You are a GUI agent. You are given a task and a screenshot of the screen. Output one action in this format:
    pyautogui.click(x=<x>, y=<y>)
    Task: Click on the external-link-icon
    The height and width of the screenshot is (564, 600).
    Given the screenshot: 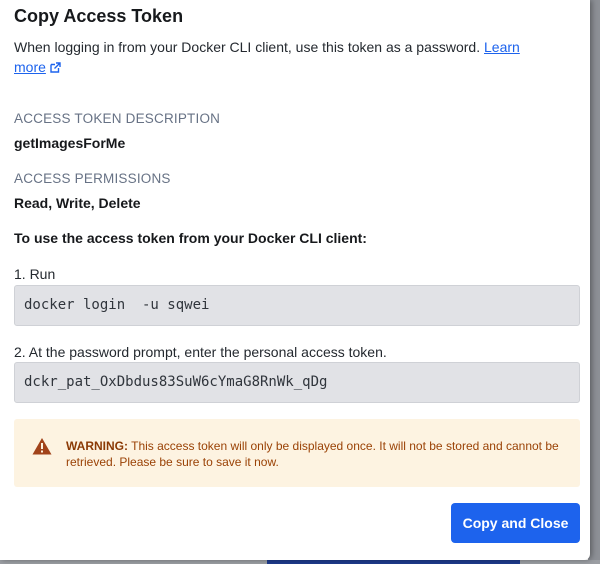 What is the action you would take?
    pyautogui.click(x=55, y=66)
    